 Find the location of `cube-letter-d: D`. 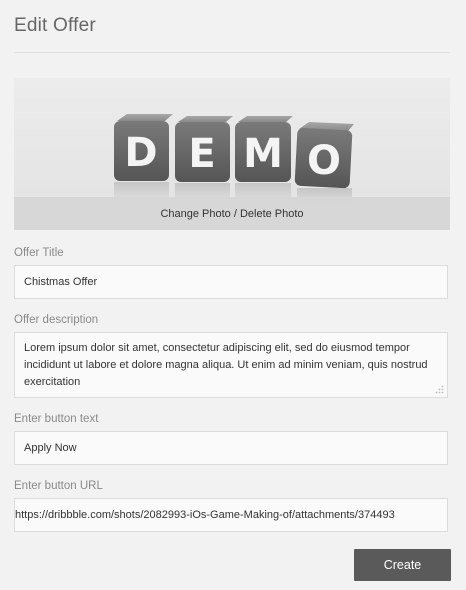

cube-letter-d: D is located at coordinates (140, 153).